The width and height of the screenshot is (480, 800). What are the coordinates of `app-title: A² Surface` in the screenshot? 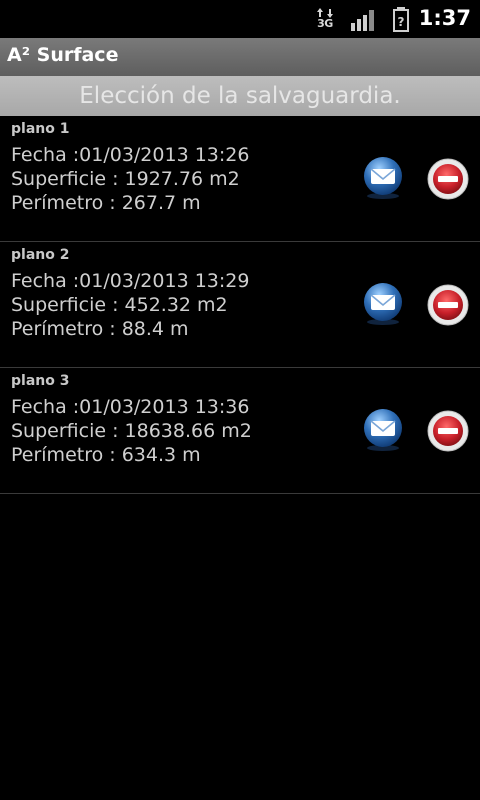 It's located at (63, 55).